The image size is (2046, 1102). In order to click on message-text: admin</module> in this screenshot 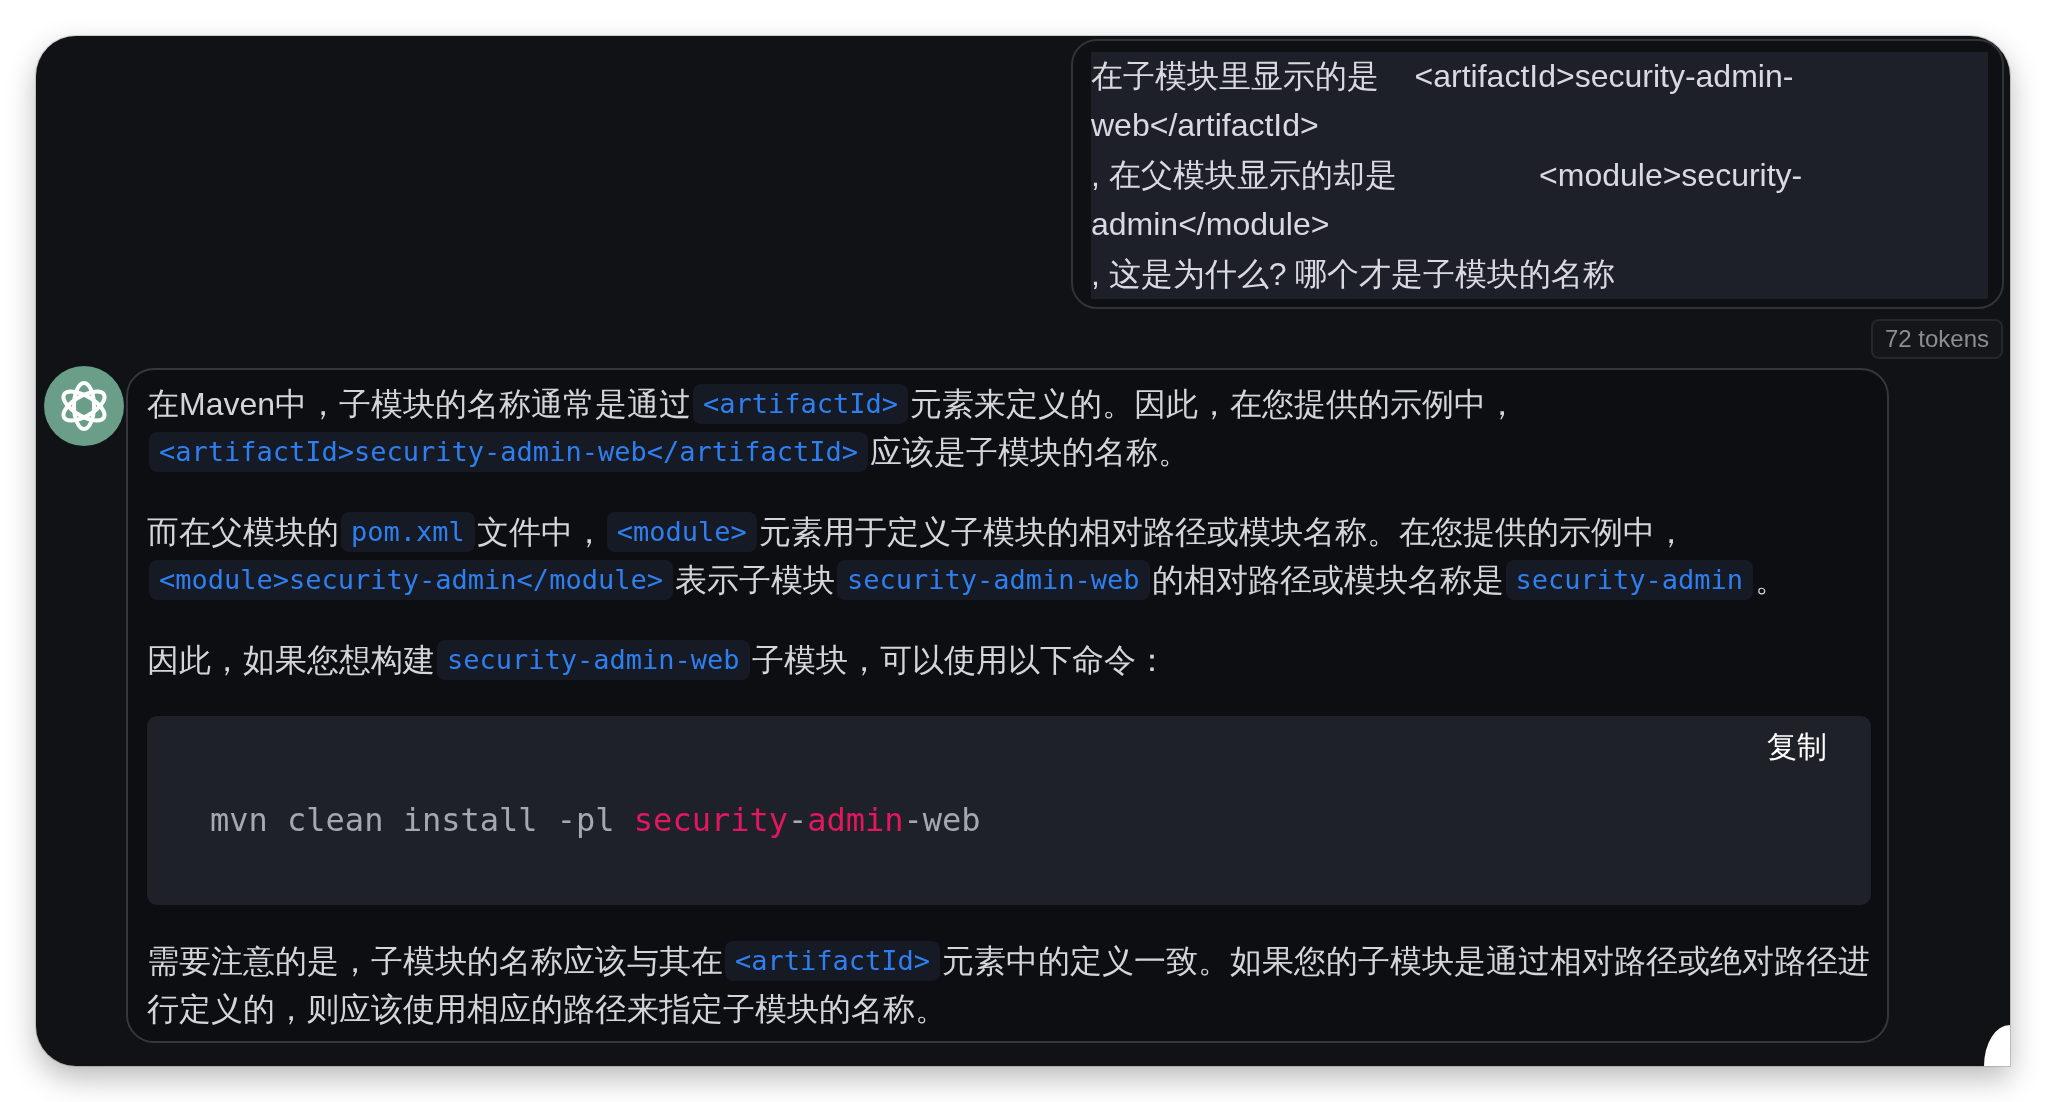, I will do `click(1210, 225)`.